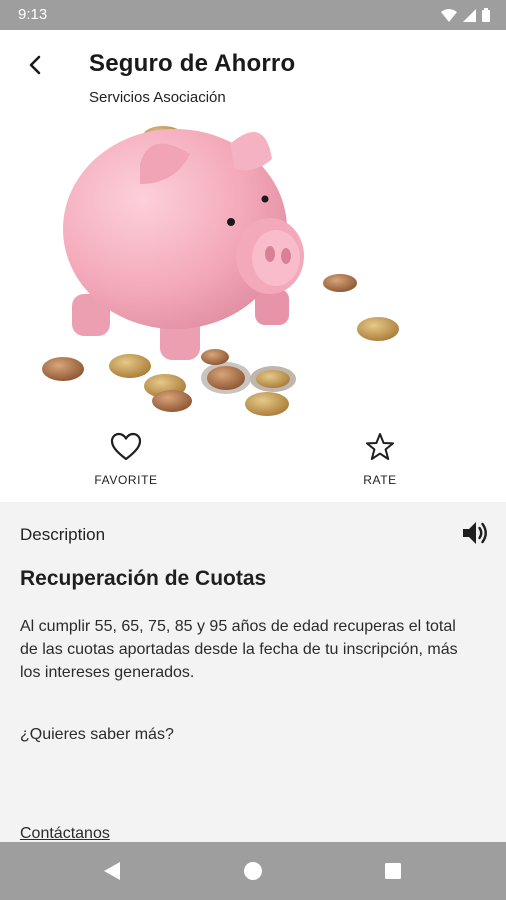 This screenshot has height=900, width=506. What do you see at coordinates (380, 446) in the screenshot?
I see `star-icon` at bounding box center [380, 446].